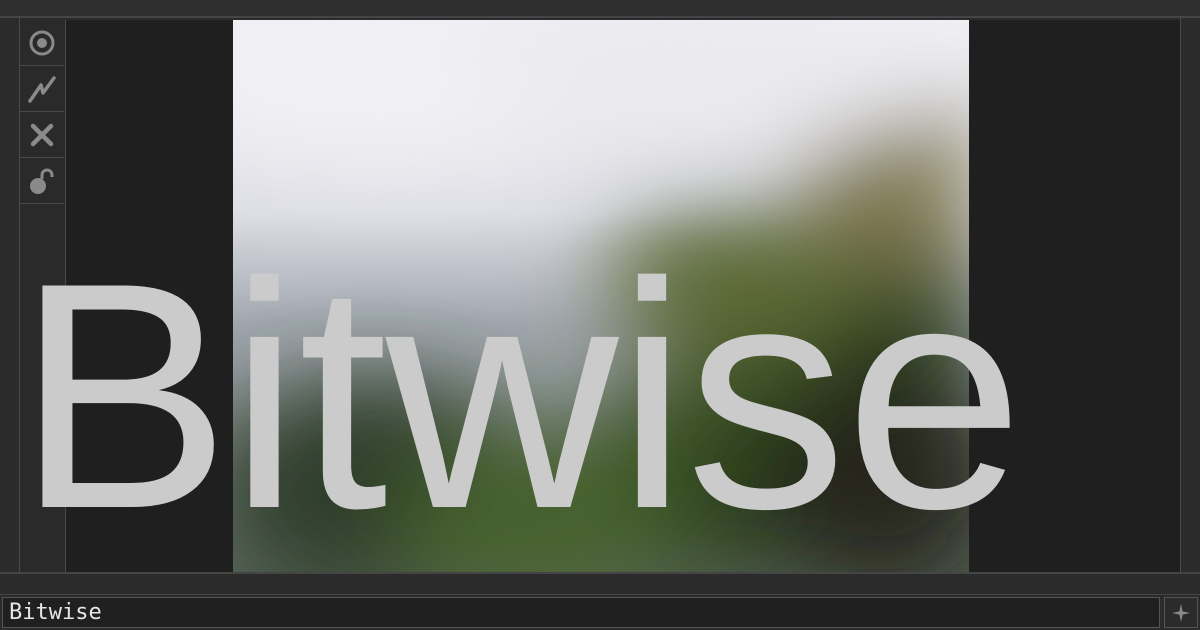 Image resolution: width=1200 pixels, height=630 pixels. I want to click on toolbar-button-activity, so click(42, 89).